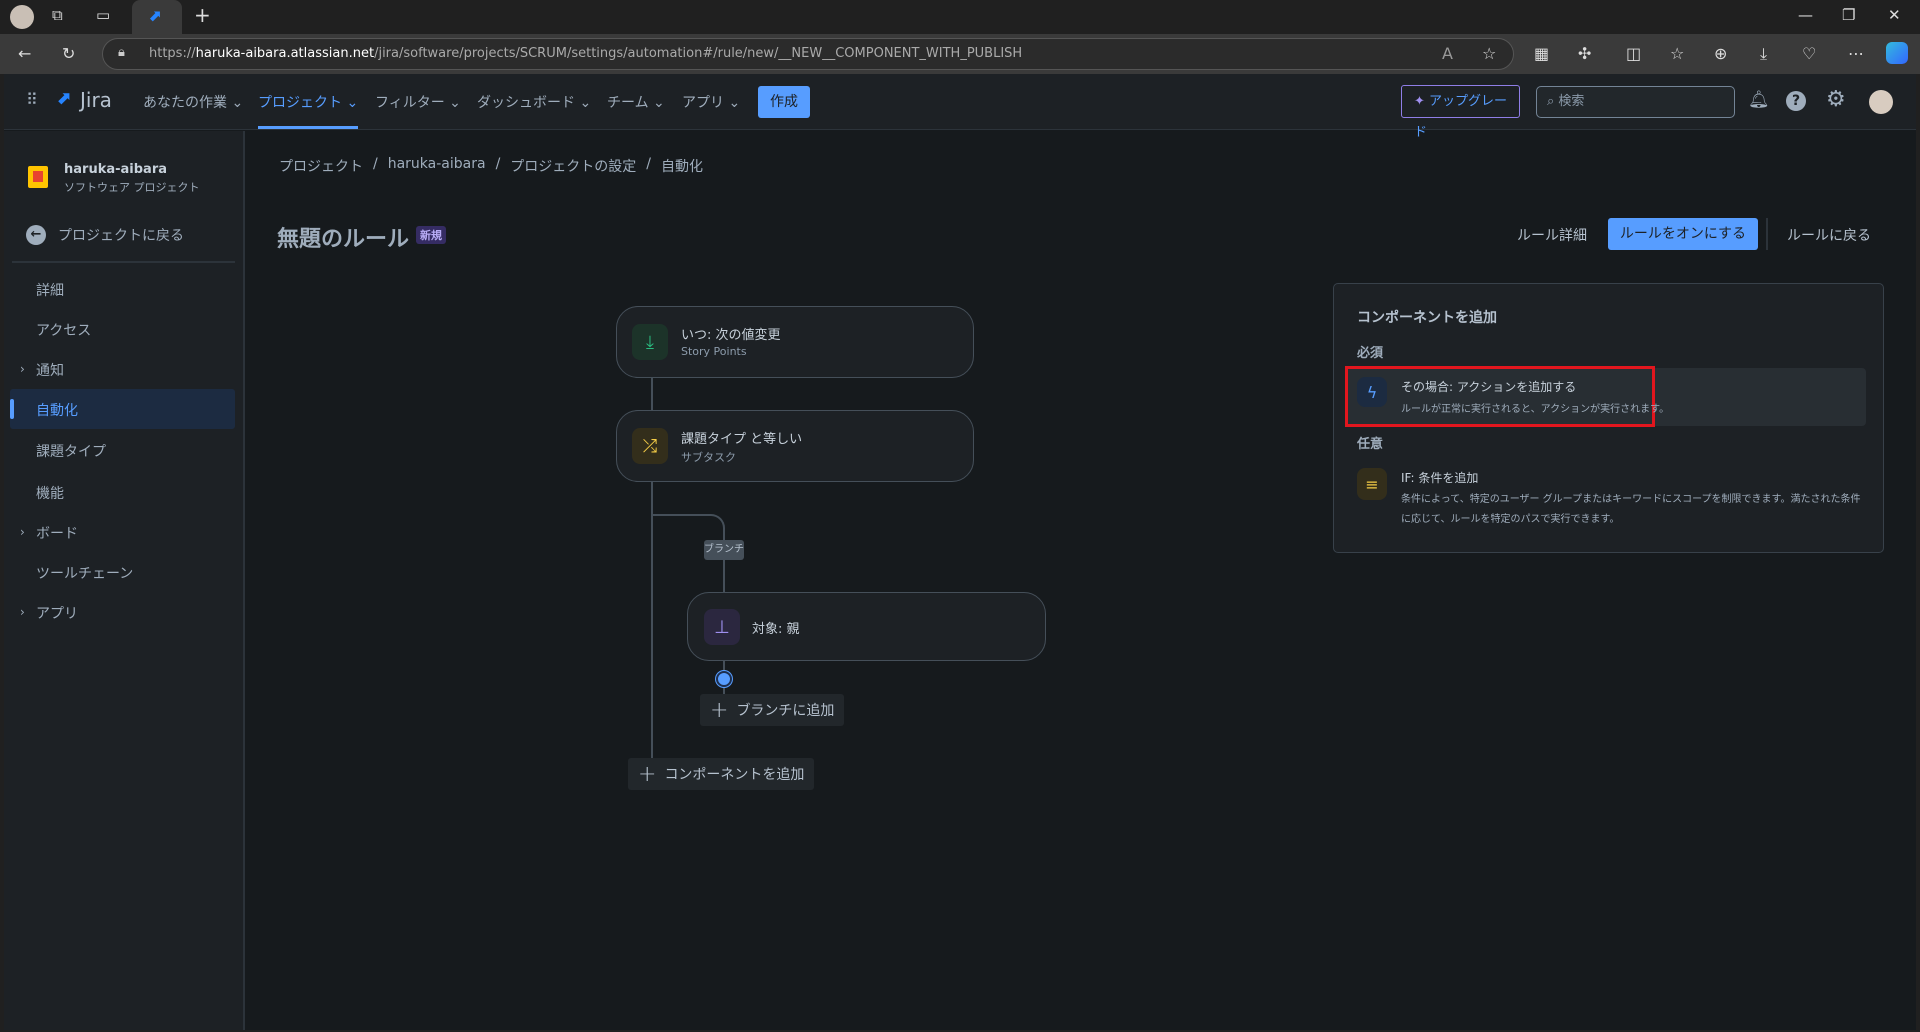 The image size is (1920, 1032). What do you see at coordinates (776, 629) in the screenshot?
I see `node-title: 対象: 親` at bounding box center [776, 629].